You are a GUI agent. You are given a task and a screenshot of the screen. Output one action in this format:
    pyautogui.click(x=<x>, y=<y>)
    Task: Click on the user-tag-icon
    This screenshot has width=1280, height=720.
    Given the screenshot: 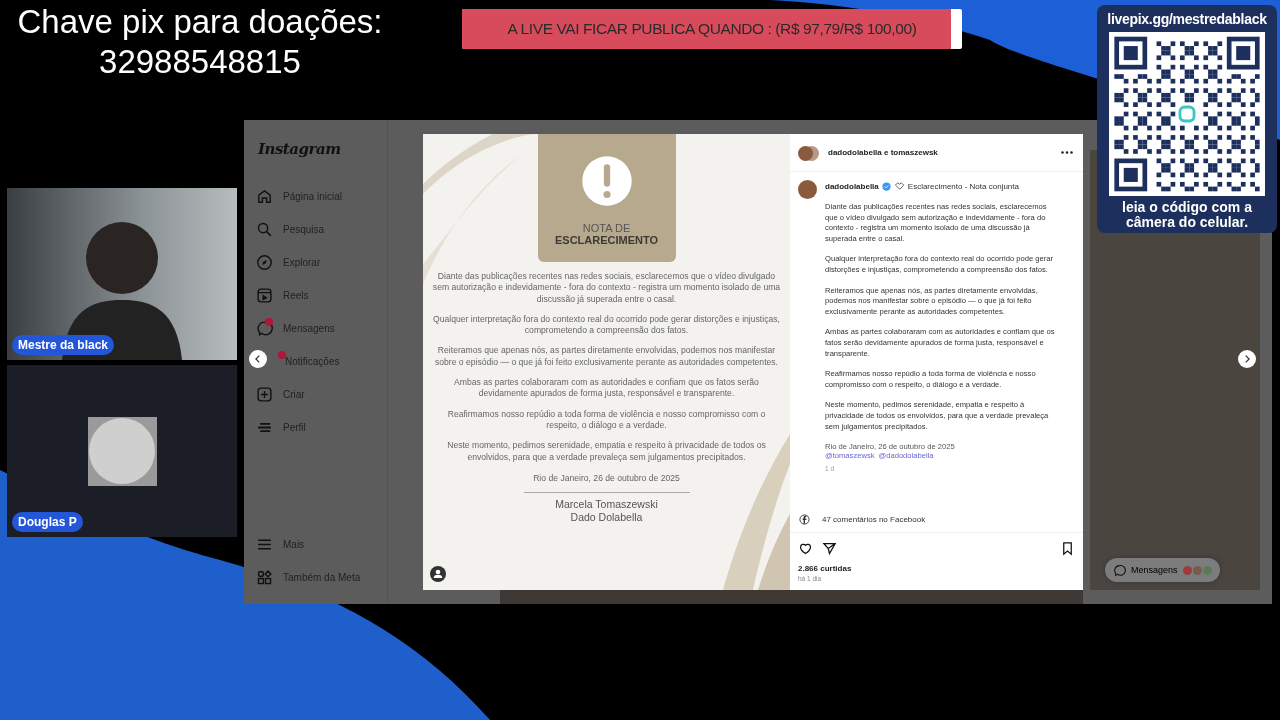 What is the action you would take?
    pyautogui.click(x=438, y=574)
    